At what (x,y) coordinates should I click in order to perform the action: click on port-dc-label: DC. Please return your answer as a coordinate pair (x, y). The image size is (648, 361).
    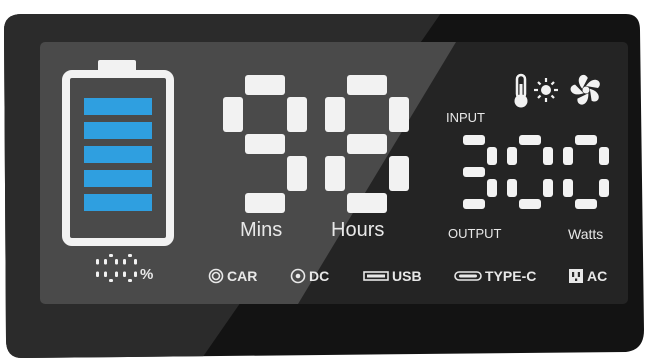
    Looking at the image, I should click on (319, 276).